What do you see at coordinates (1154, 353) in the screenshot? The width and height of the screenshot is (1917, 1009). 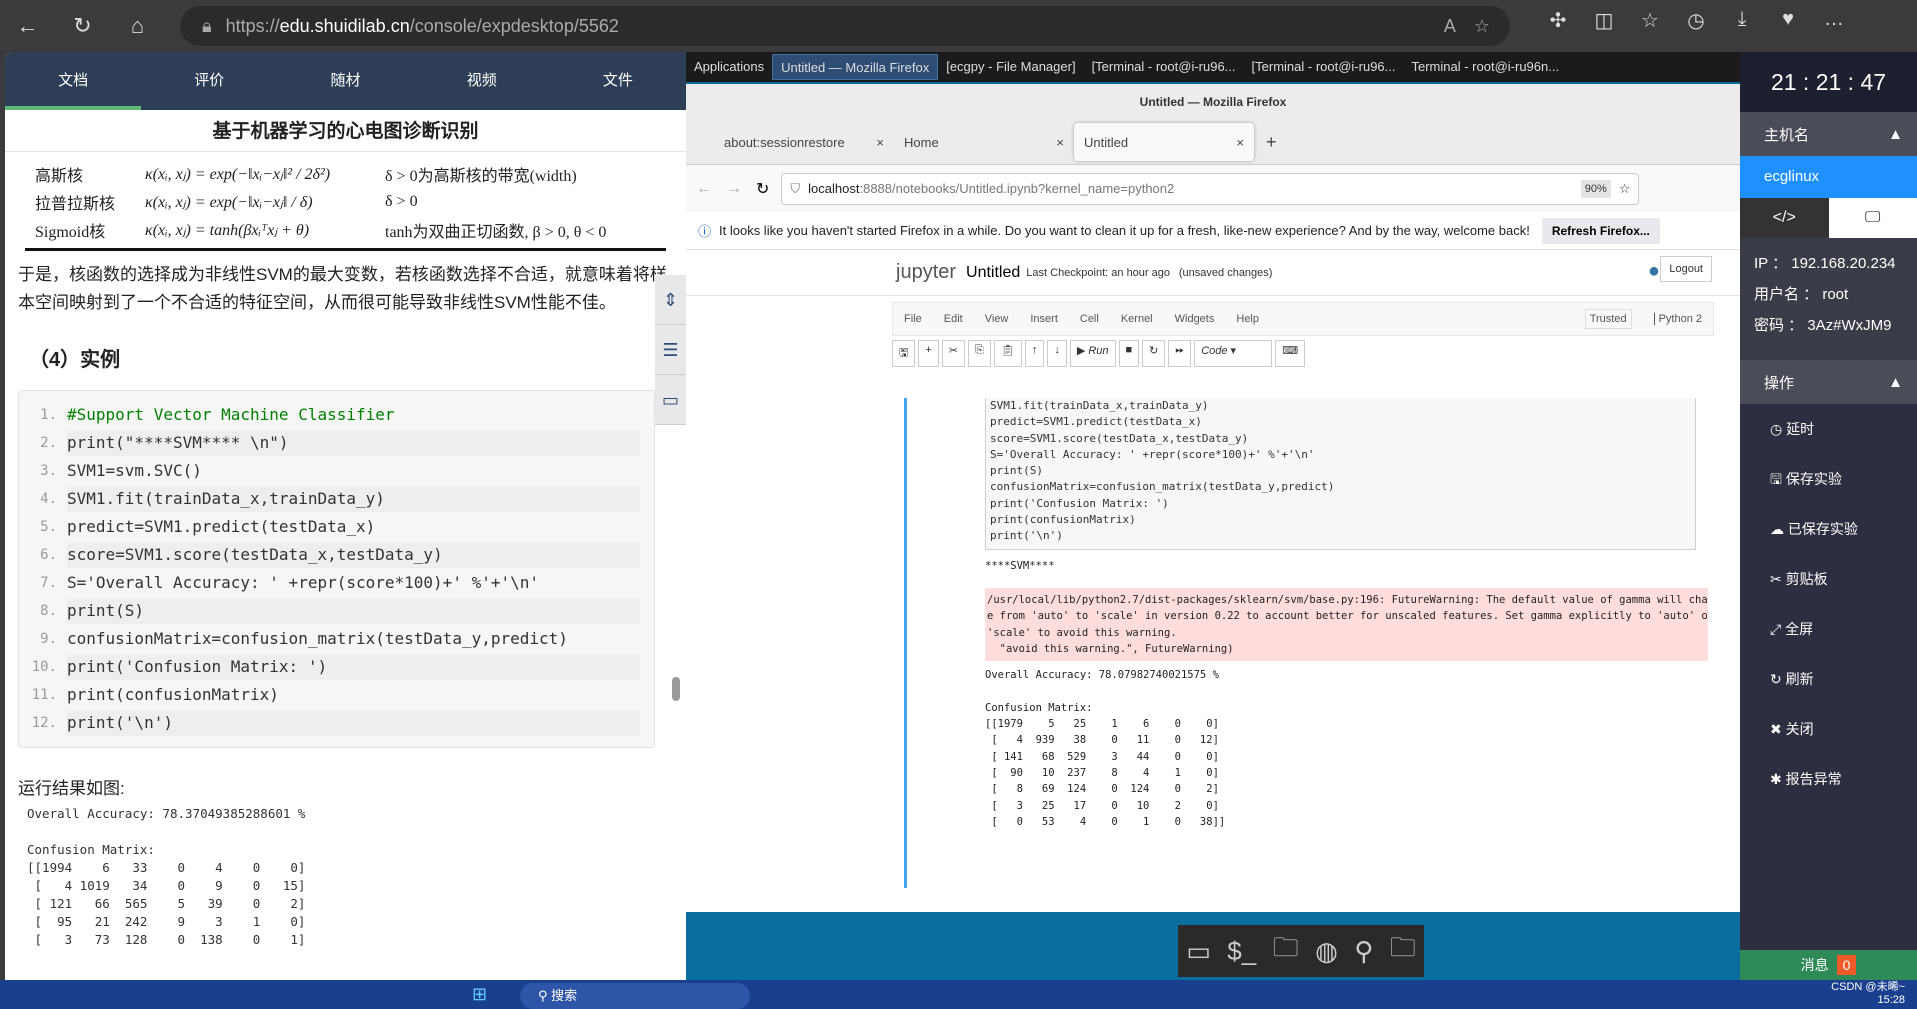 I see `restart-icon: ↻` at bounding box center [1154, 353].